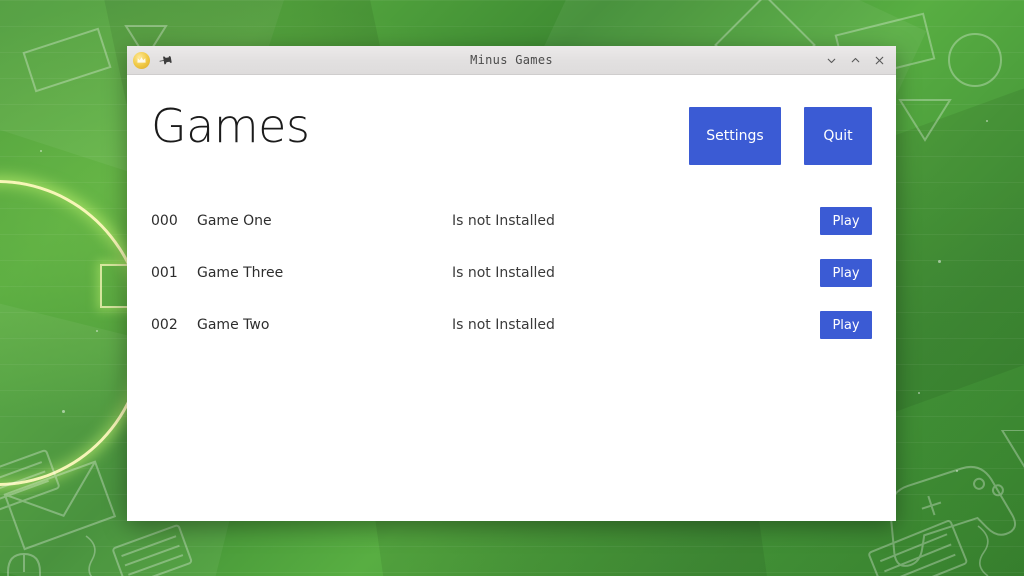  I want to click on game-name: Game Two, so click(233, 325).